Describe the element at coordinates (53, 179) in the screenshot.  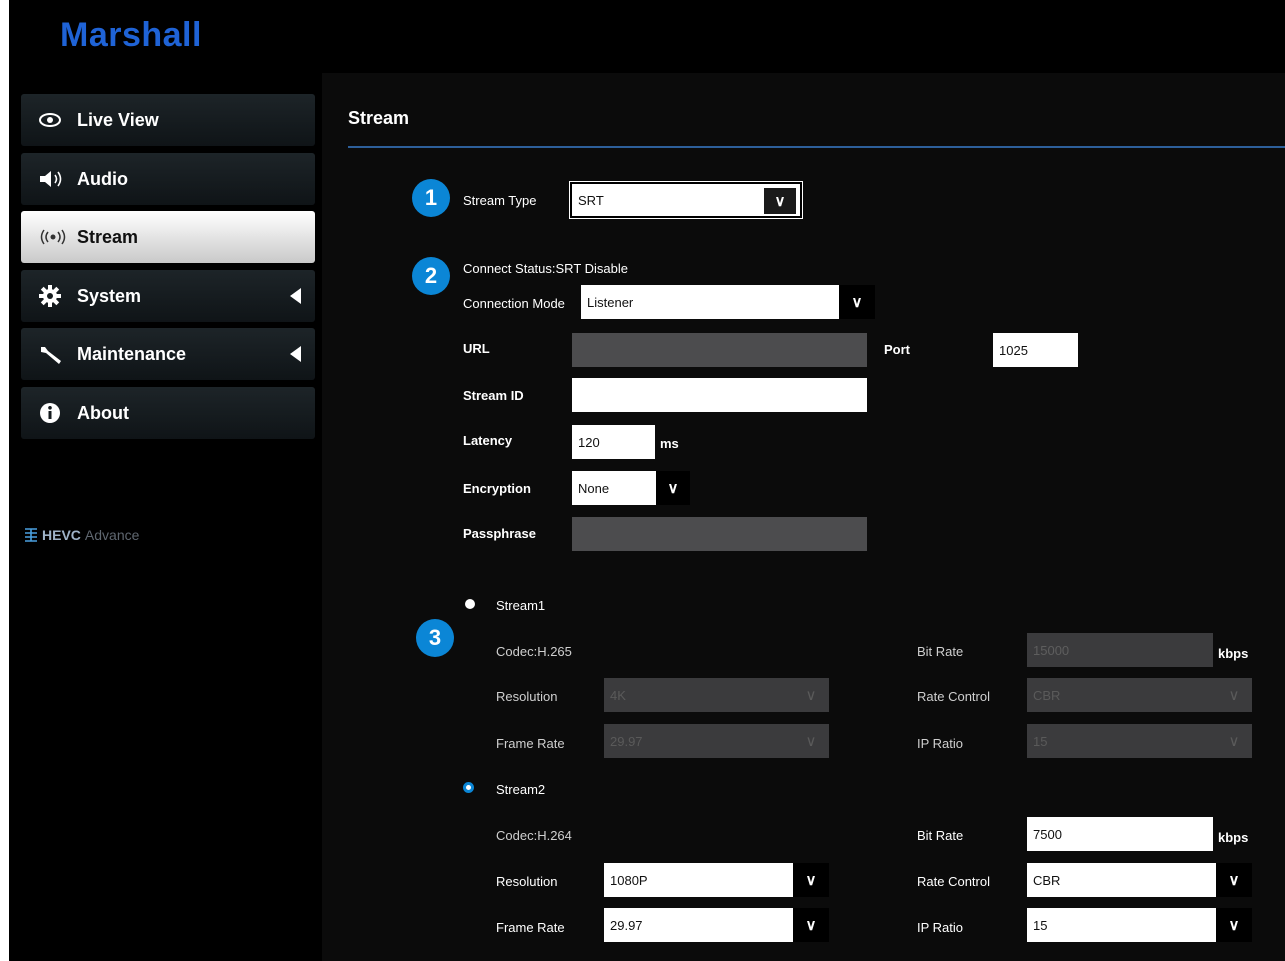
I see `speaker-icon` at that location.